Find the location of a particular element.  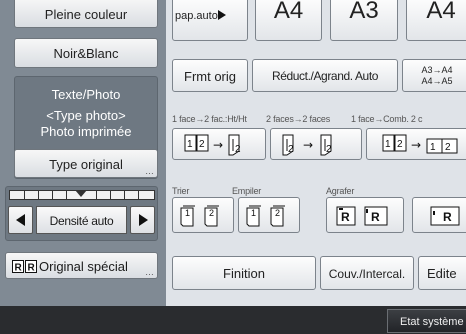

original-mode-title: Texte/Photo is located at coordinates (86, 94).